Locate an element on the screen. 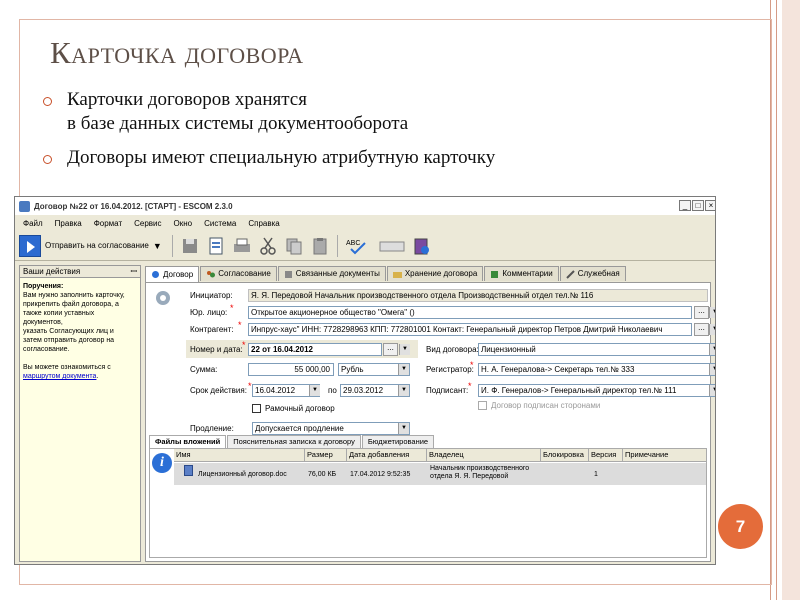 The image size is (800, 600). spellcheck-icon: ABC is located at coordinates (359, 246).